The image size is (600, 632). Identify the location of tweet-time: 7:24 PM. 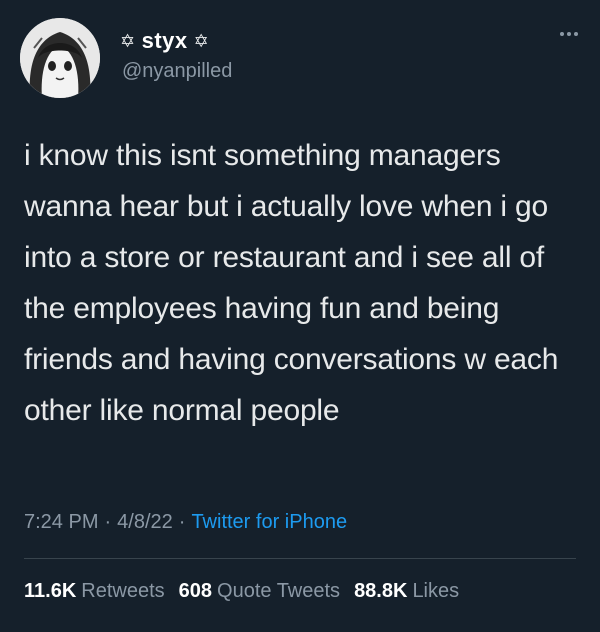
(61, 522).